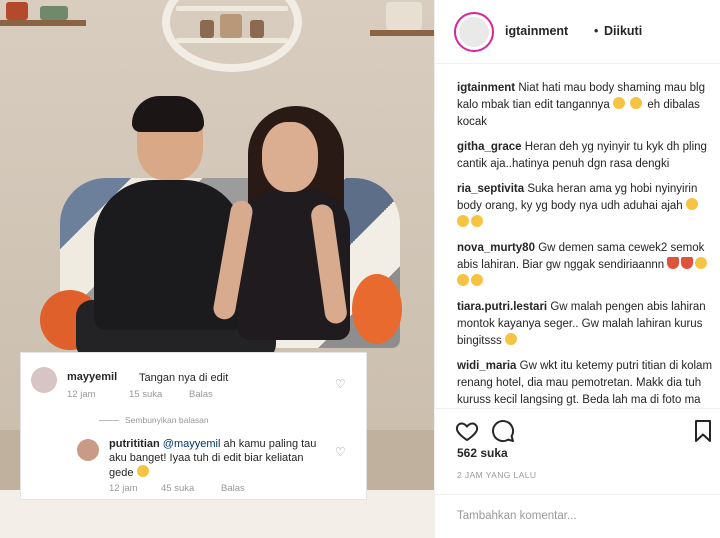  What do you see at coordinates (145, 394) in the screenshot?
I see `comment-likes: 15 suka` at bounding box center [145, 394].